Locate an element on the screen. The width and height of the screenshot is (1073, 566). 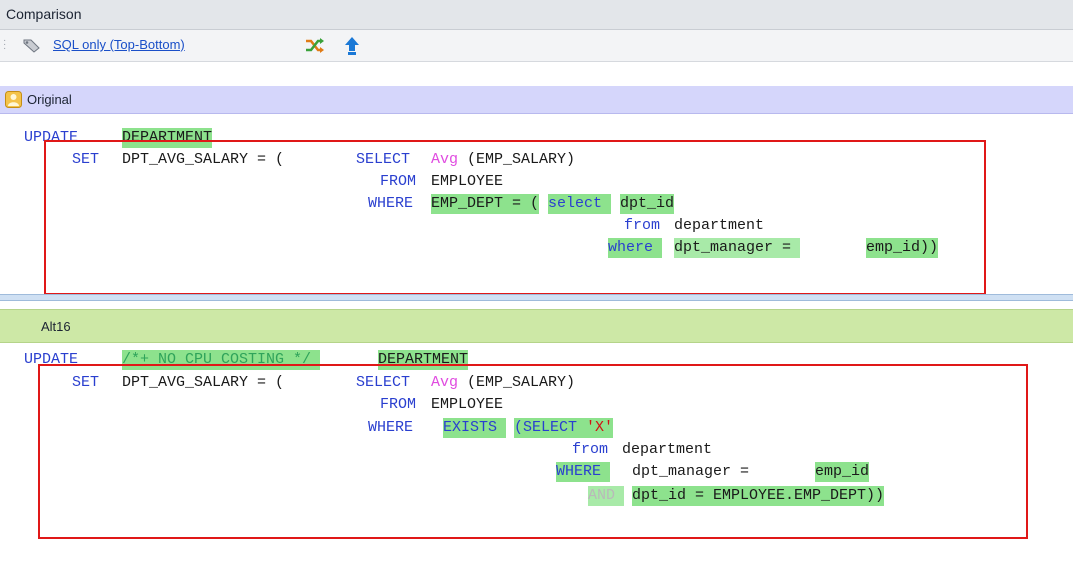
code-line: UPDATE DEPARTMENT is located at coordinates (106, 138).